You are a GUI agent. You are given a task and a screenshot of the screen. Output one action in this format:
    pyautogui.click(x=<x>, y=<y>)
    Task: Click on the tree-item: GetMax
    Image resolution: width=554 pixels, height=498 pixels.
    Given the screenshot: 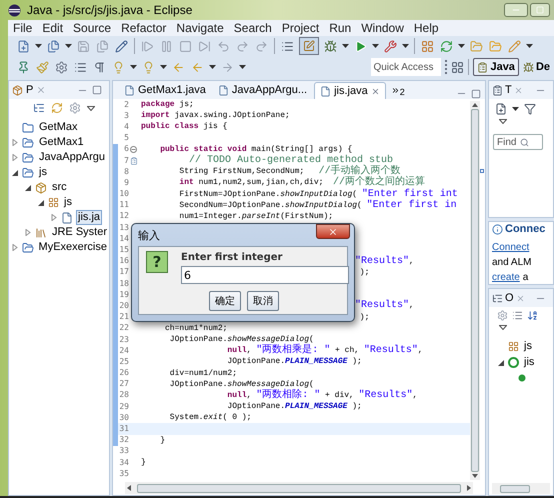 What is the action you would take?
    pyautogui.click(x=58, y=127)
    